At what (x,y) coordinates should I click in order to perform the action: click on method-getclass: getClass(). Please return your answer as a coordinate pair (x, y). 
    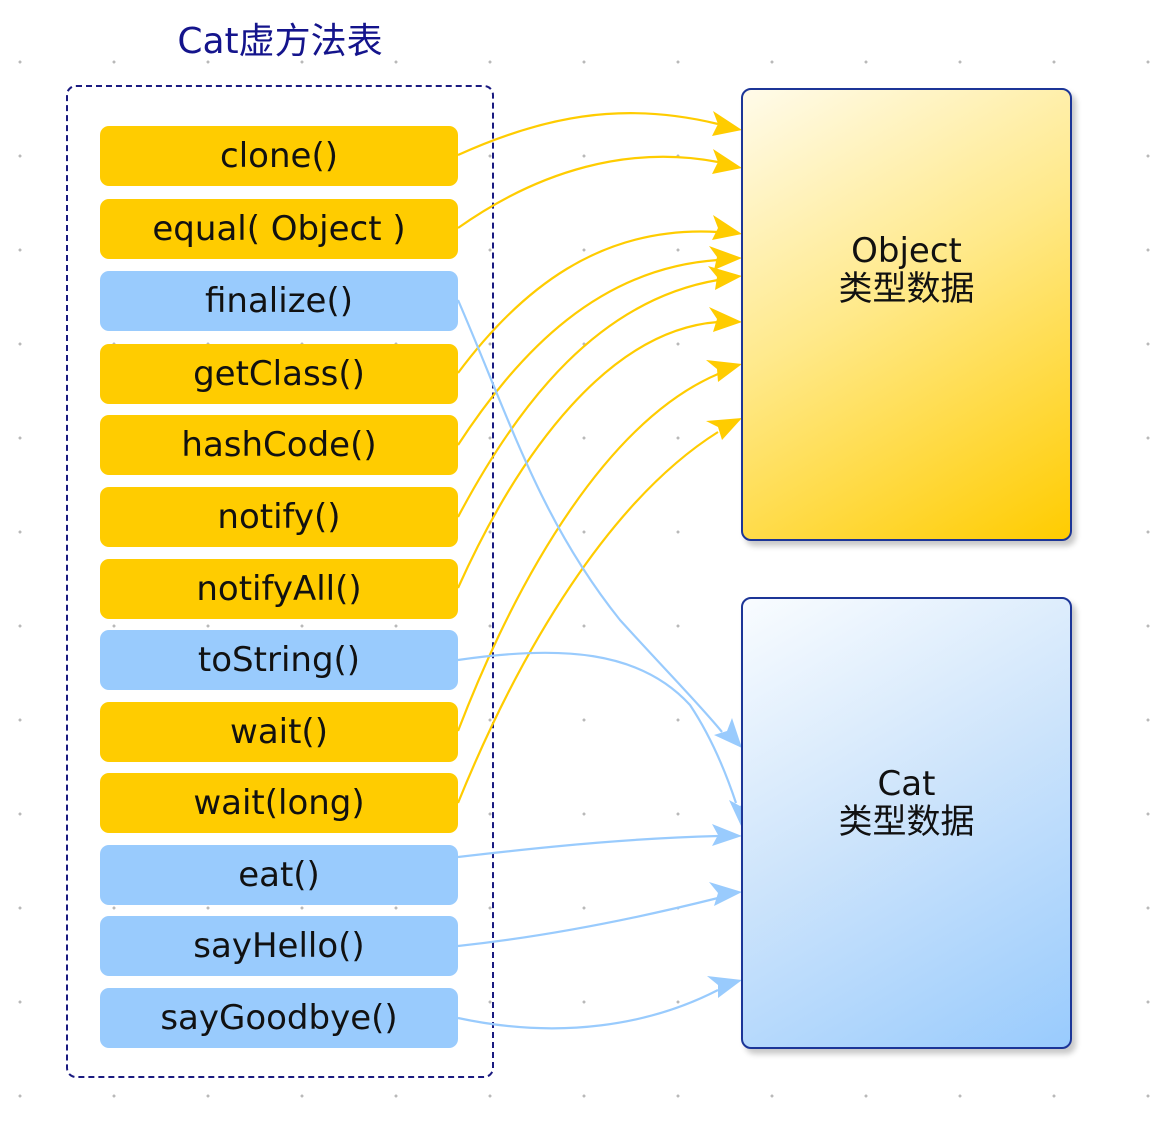
    Looking at the image, I should click on (279, 374).